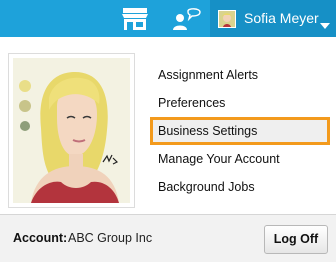 The height and width of the screenshot is (262, 336). I want to click on chat-icon, so click(188, 19).